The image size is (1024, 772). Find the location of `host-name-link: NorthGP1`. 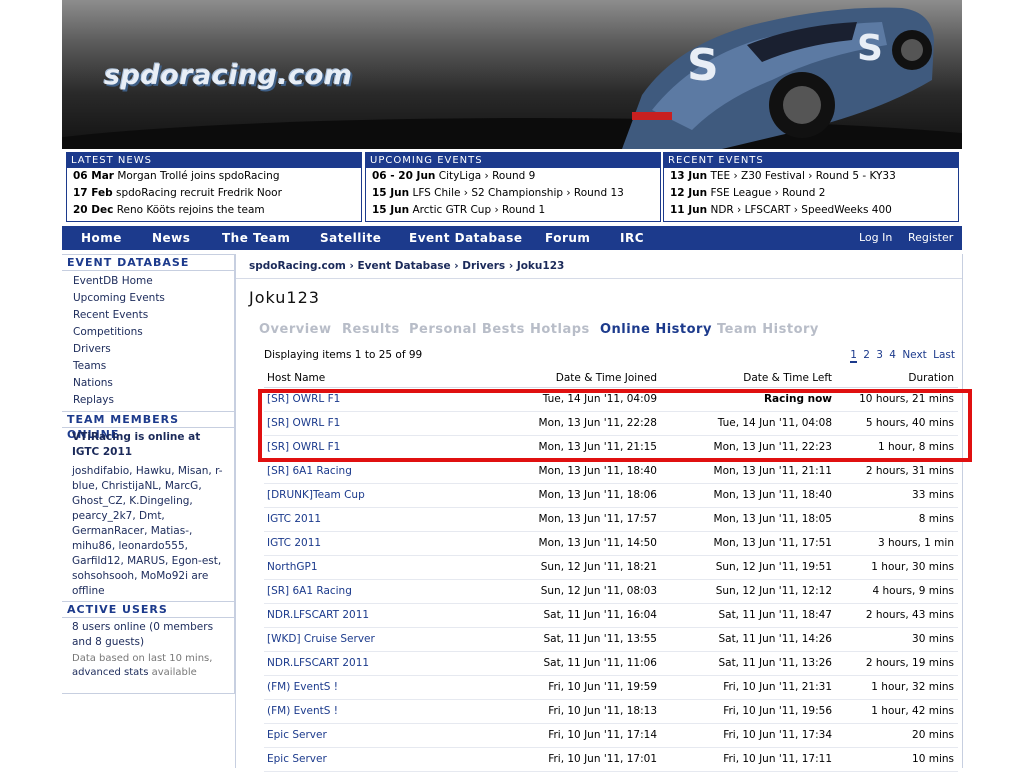

host-name-link: NorthGP1 is located at coordinates (292, 567).